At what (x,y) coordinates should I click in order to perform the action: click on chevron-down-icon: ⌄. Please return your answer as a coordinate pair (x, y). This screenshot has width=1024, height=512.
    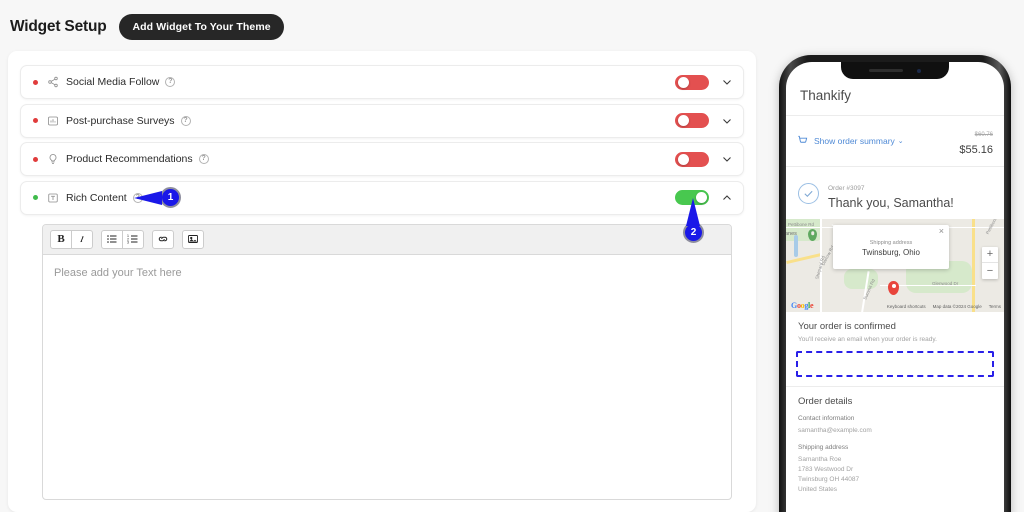
    Looking at the image, I should click on (900, 141).